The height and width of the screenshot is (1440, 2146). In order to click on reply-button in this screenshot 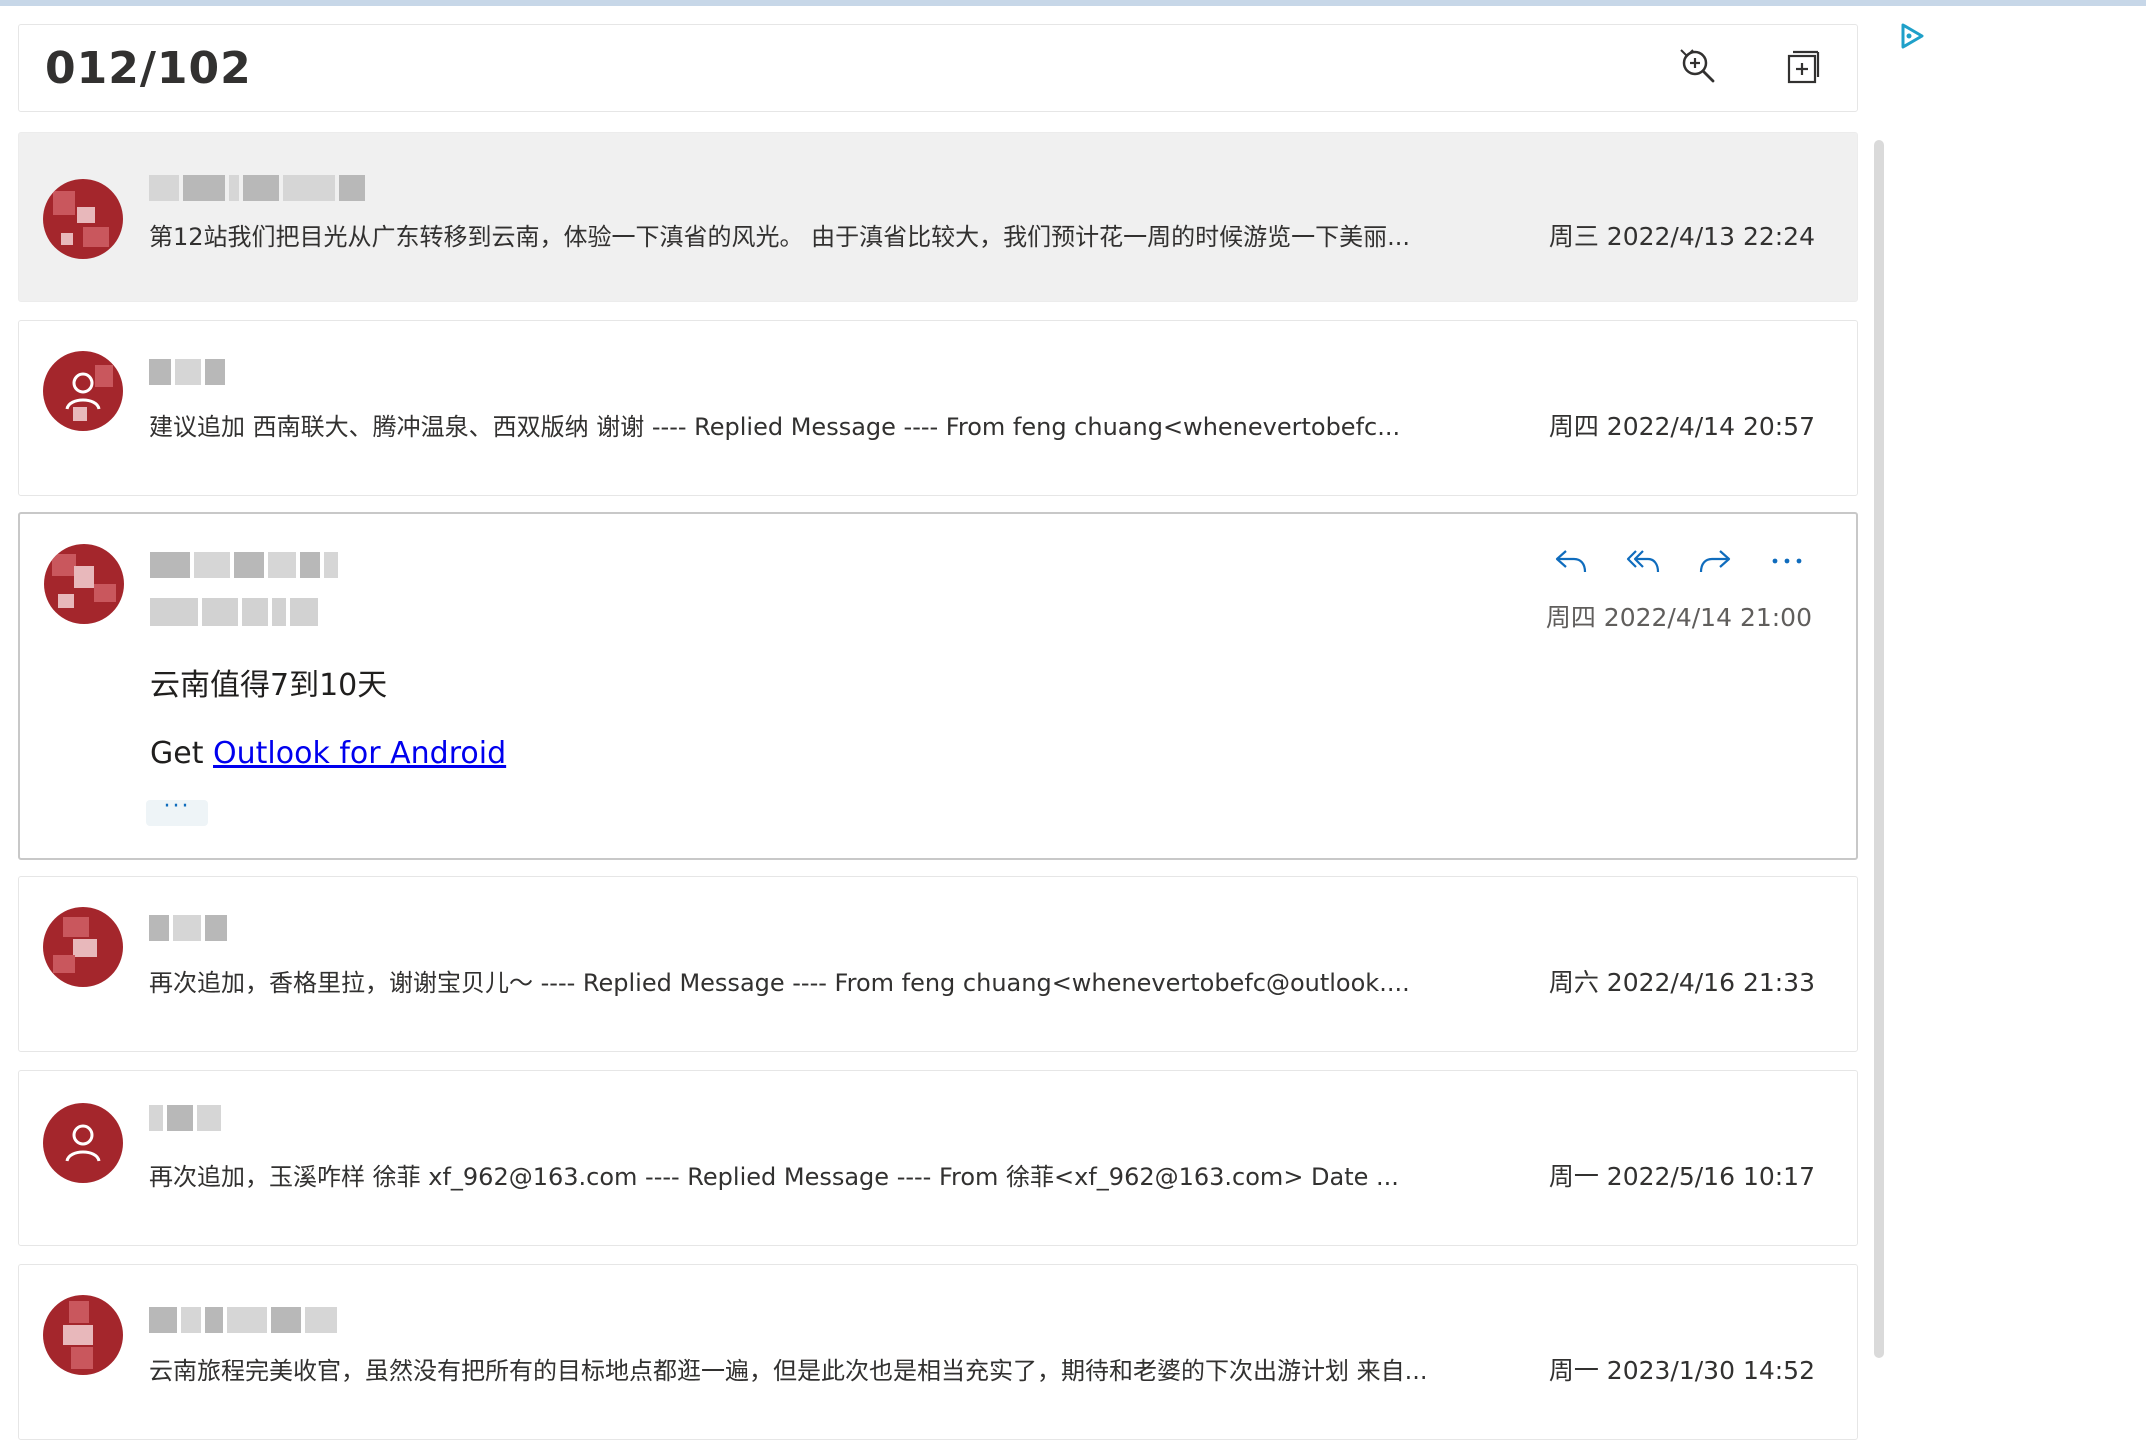, I will do `click(1571, 561)`.